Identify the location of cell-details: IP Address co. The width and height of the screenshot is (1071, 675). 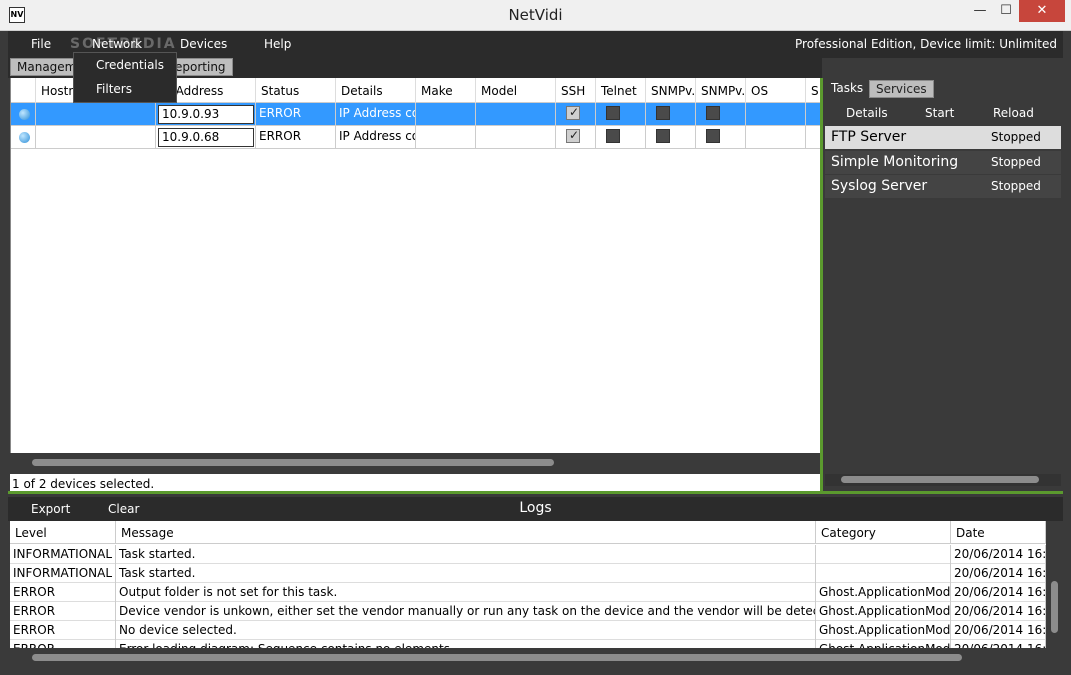
(376, 137).